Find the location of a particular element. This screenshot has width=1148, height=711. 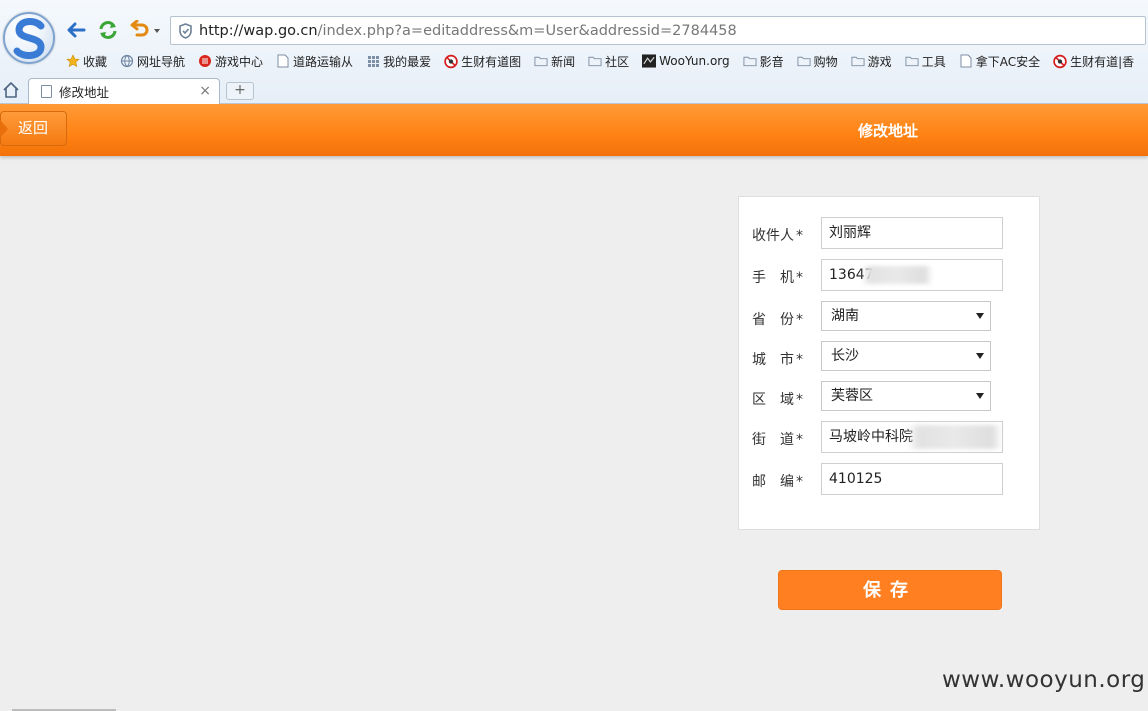

bookmark-item: 网址导航 is located at coordinates (152, 61).